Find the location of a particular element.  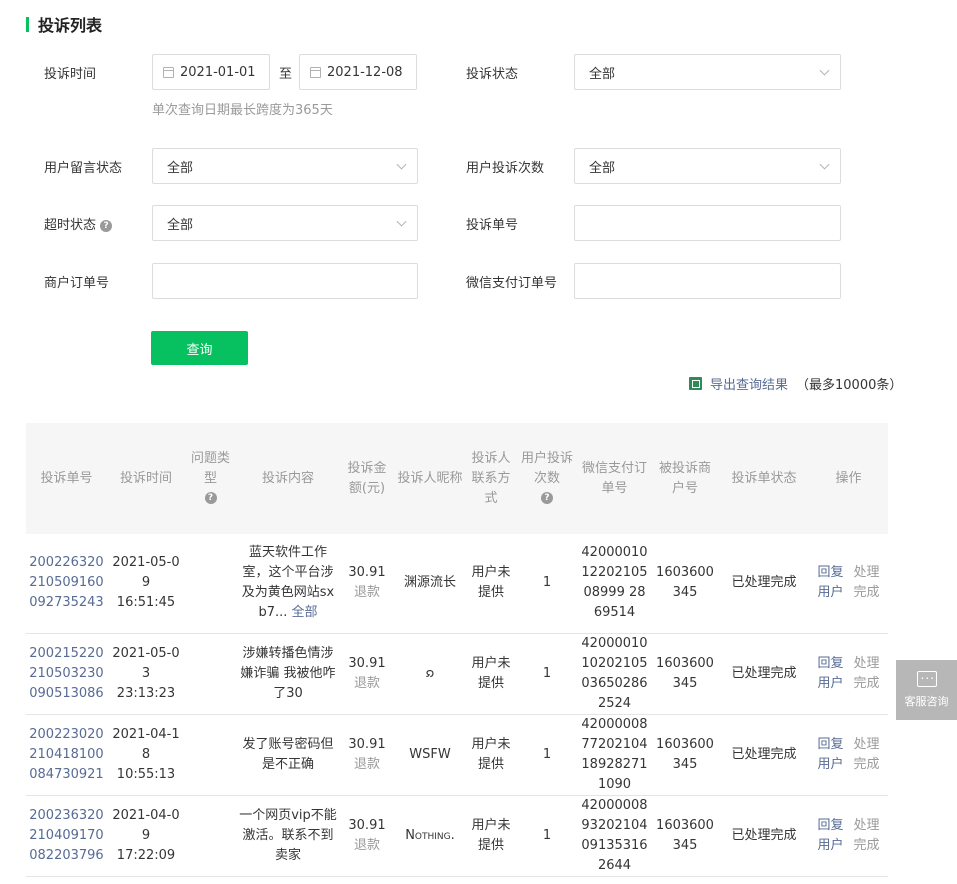

date-end-value: 2021-12-08 is located at coordinates (365, 72).